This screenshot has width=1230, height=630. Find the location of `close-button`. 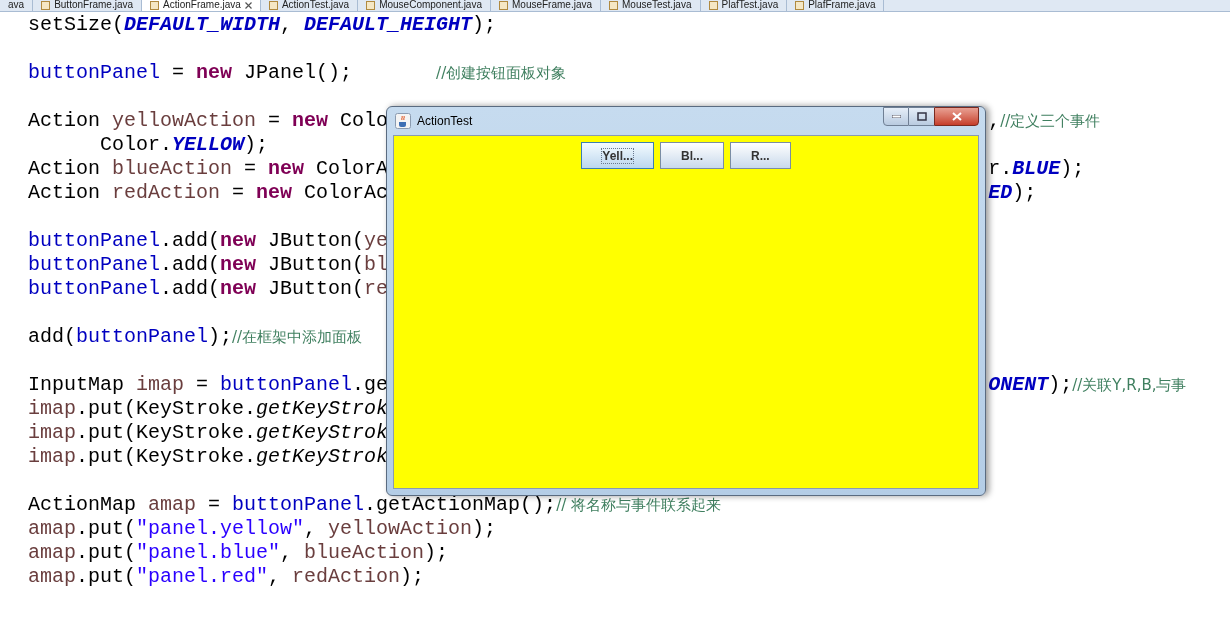

close-button is located at coordinates (956, 116).